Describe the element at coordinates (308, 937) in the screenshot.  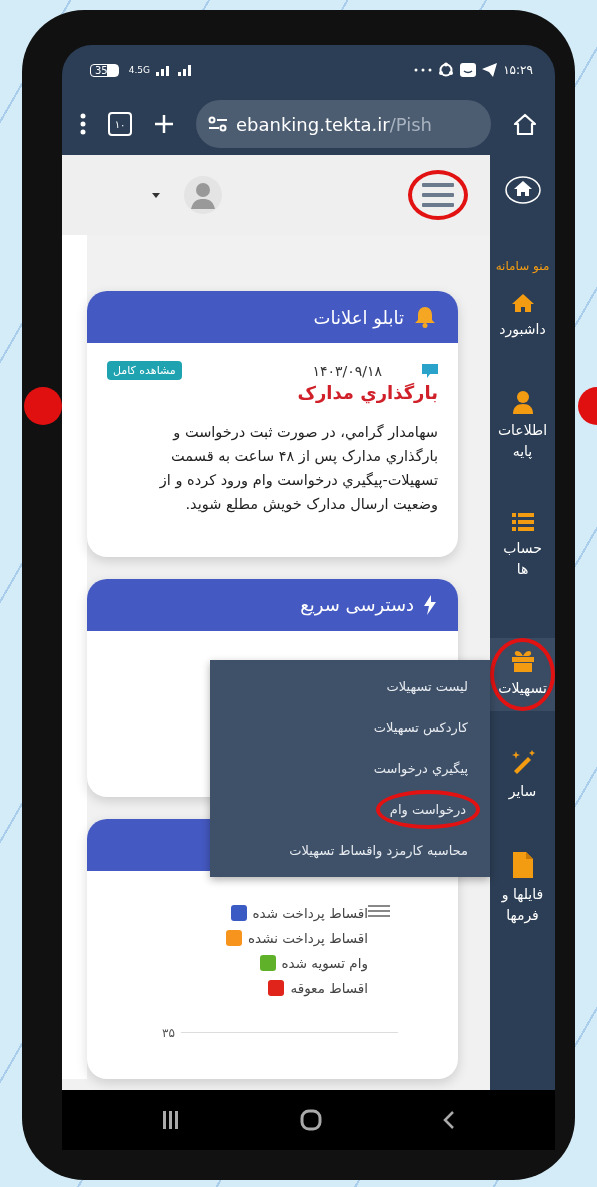
I see `legend-label: اقساط پرداخت نشده` at that location.